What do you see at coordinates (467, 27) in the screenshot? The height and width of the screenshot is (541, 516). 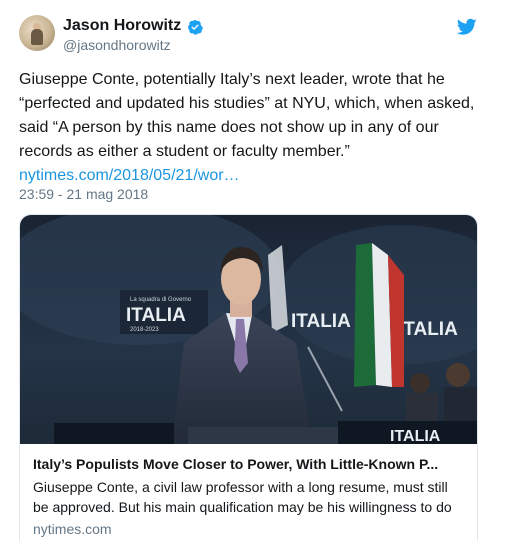 I see `twitter-bird-icon` at bounding box center [467, 27].